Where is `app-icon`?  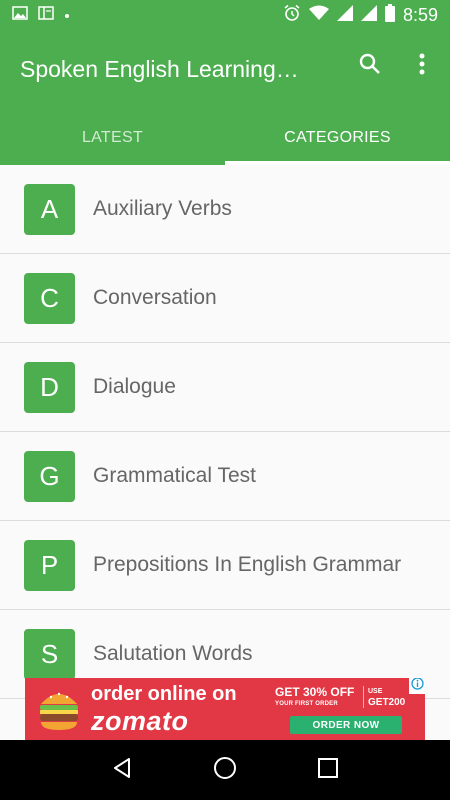
app-icon is located at coordinates (46, 15).